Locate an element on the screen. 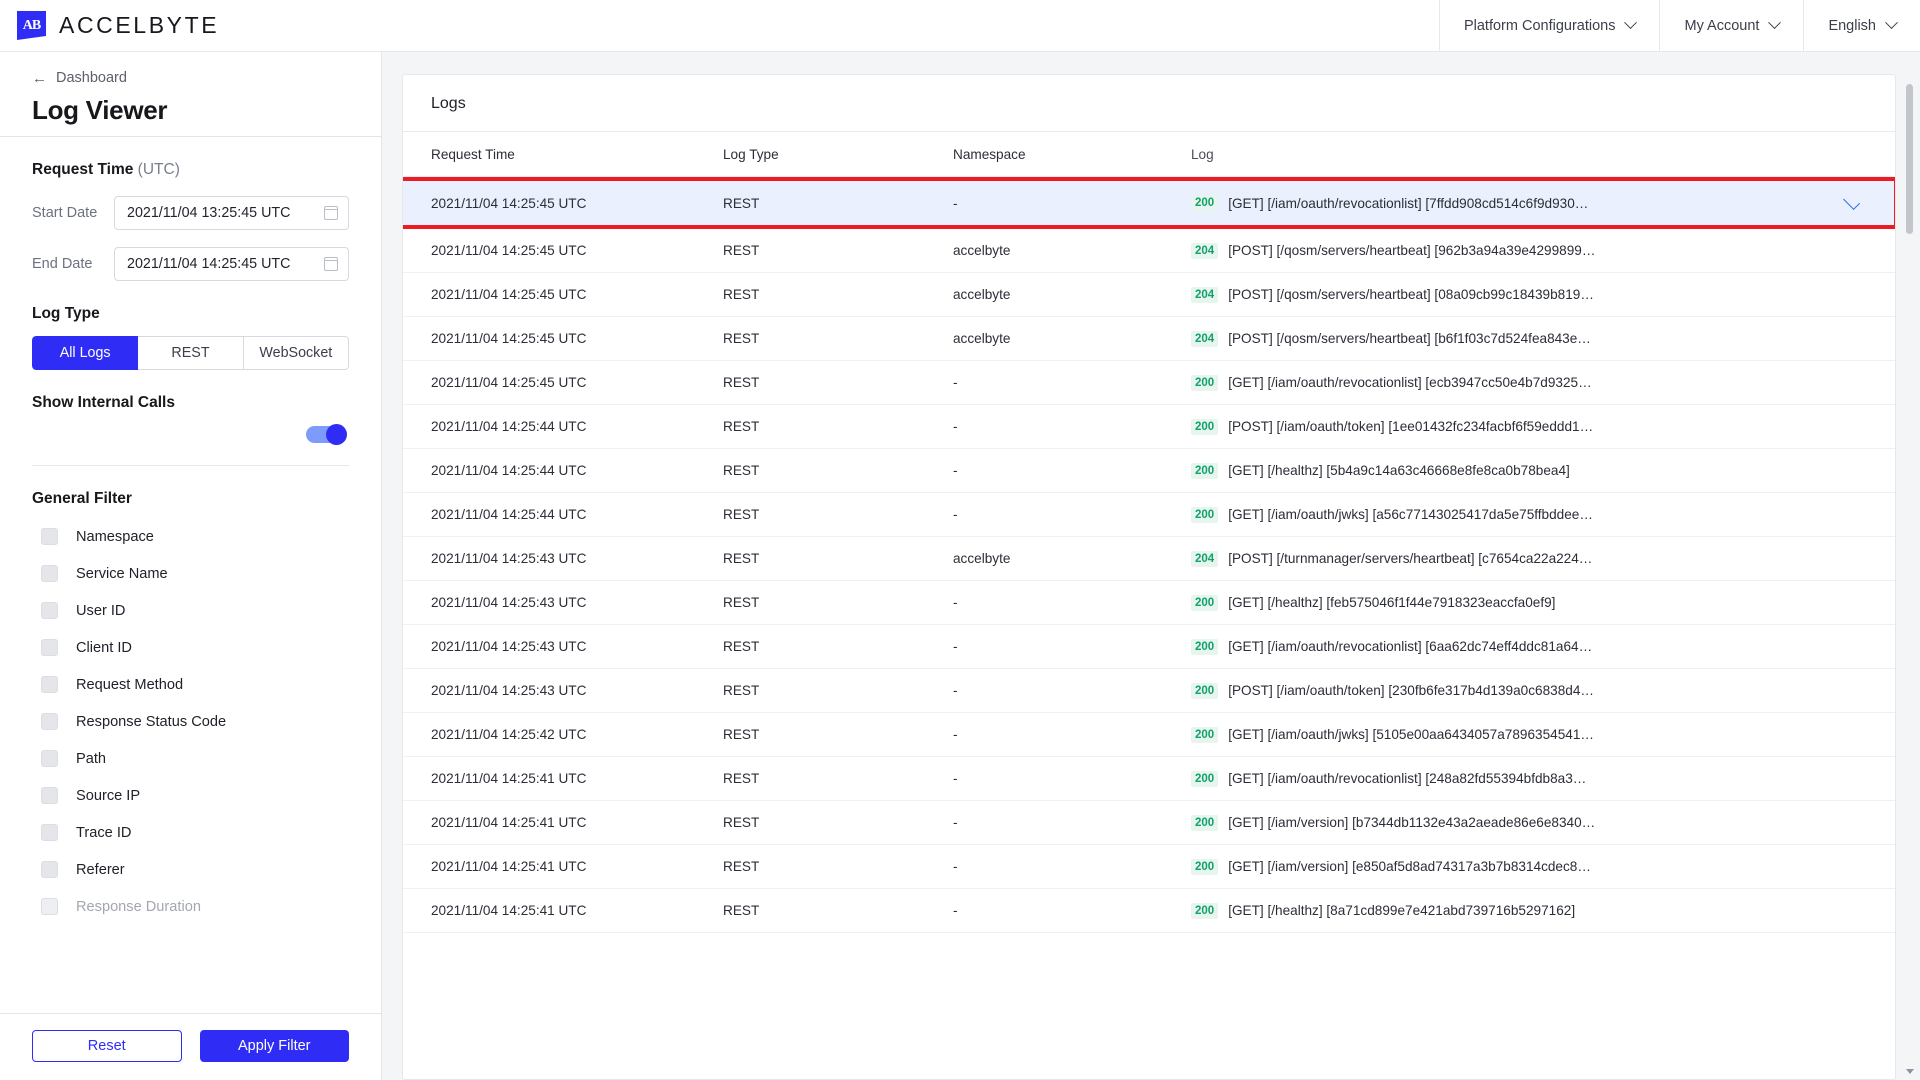 The height and width of the screenshot is (1080, 1920). start-date-input: 2021/11/04 13:25:45 UTC is located at coordinates (231, 213).